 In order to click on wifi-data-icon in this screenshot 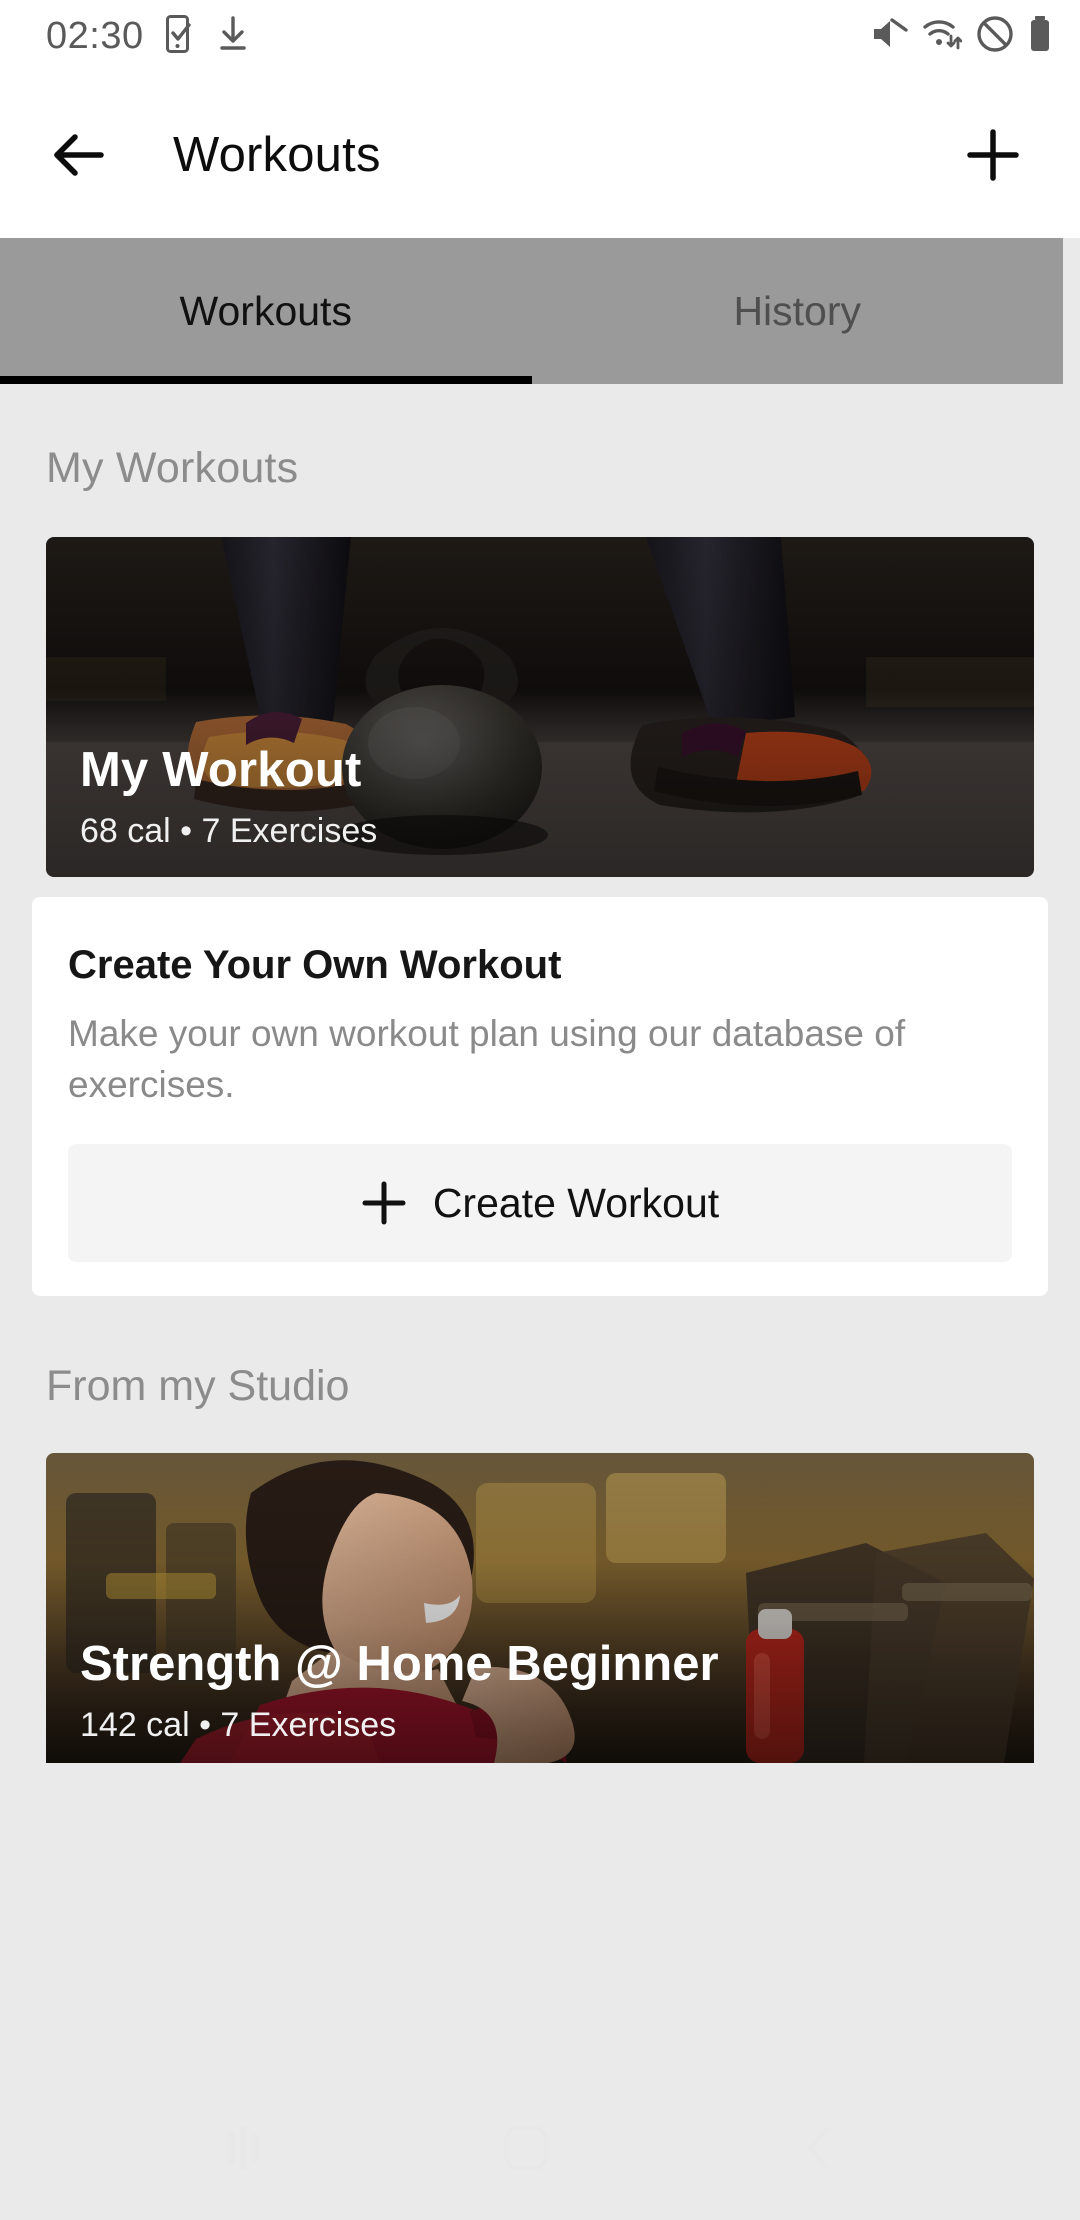, I will do `click(942, 36)`.